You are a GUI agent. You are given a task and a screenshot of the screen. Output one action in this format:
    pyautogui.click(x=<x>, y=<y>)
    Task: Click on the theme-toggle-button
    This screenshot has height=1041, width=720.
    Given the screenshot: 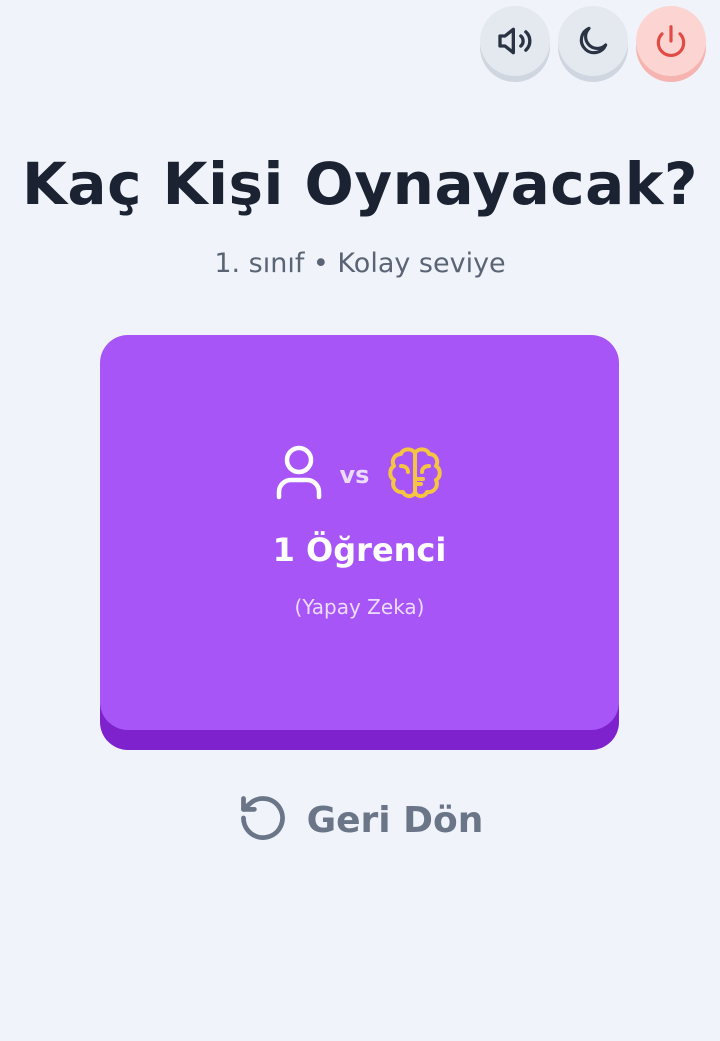 What is the action you would take?
    pyautogui.click(x=593, y=41)
    